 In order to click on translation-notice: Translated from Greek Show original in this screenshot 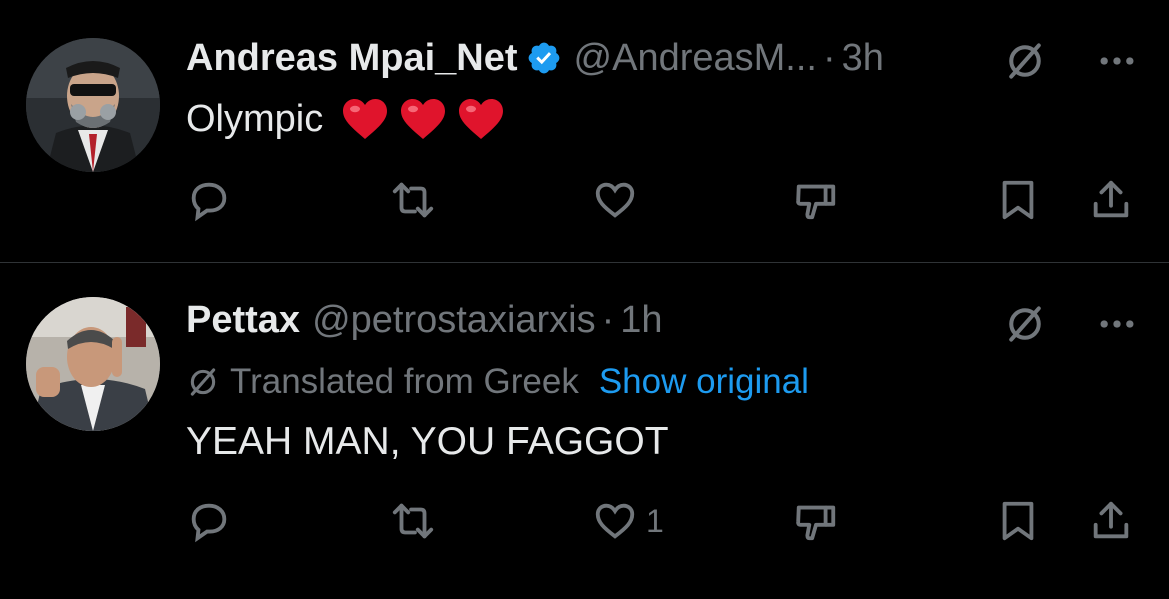, I will do `click(497, 382)`.